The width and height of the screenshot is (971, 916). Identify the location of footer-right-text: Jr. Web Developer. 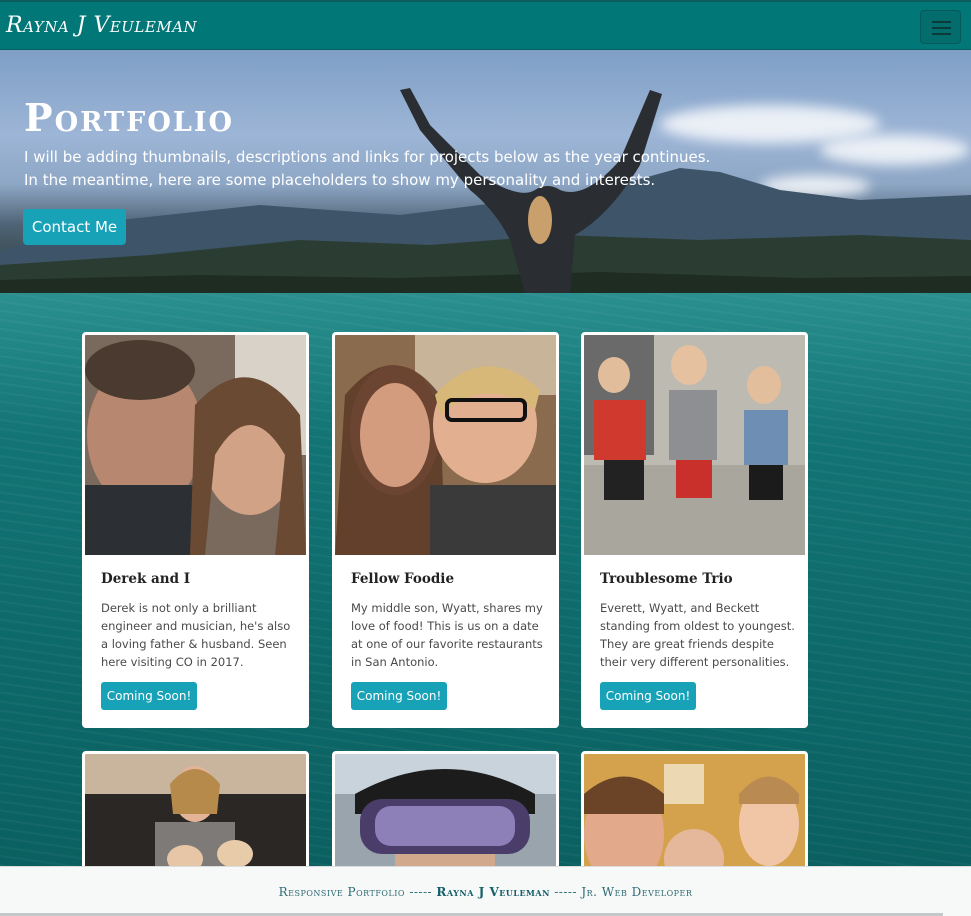
(637, 892).